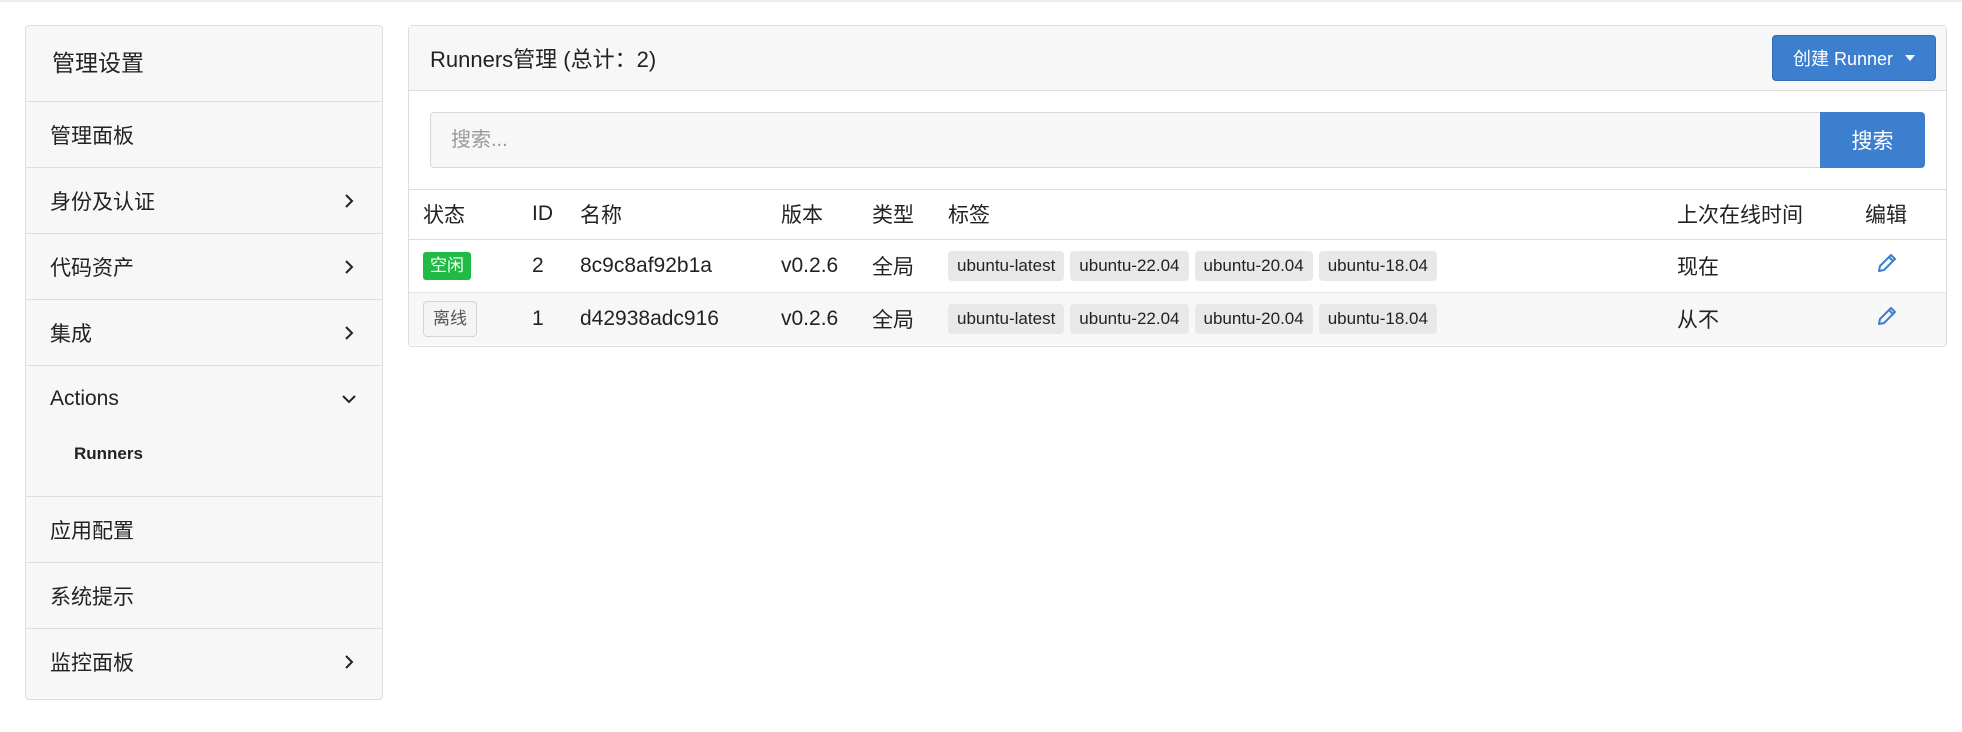 Image resolution: width=1962 pixels, height=732 pixels. What do you see at coordinates (649, 318) in the screenshot?
I see `cell-name: d42938adc916` at bounding box center [649, 318].